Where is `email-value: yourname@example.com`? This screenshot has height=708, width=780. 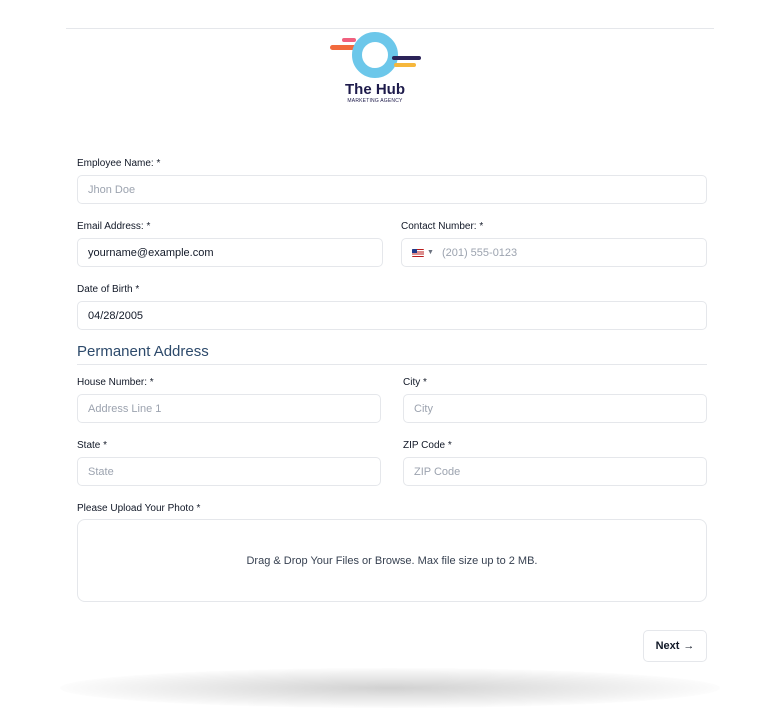 email-value: yourname@example.com is located at coordinates (151, 252).